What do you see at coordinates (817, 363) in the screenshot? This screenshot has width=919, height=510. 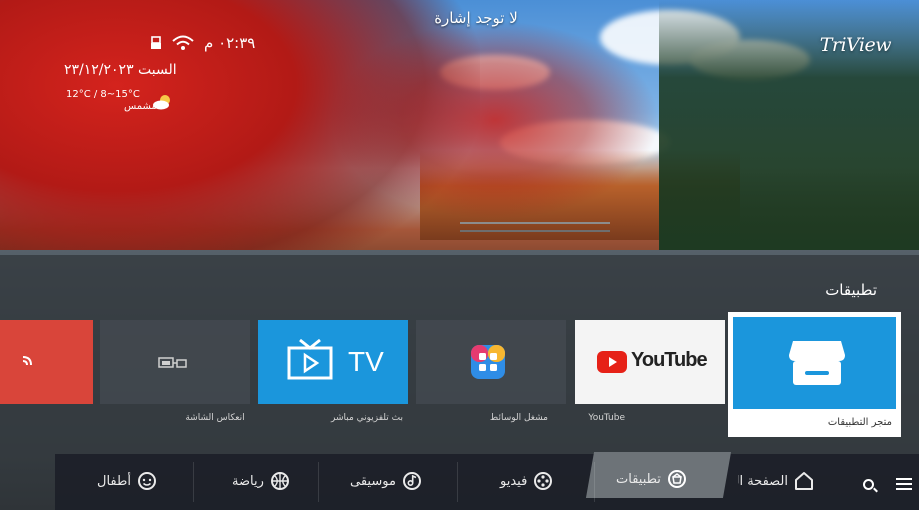 I see `app-store-icon` at bounding box center [817, 363].